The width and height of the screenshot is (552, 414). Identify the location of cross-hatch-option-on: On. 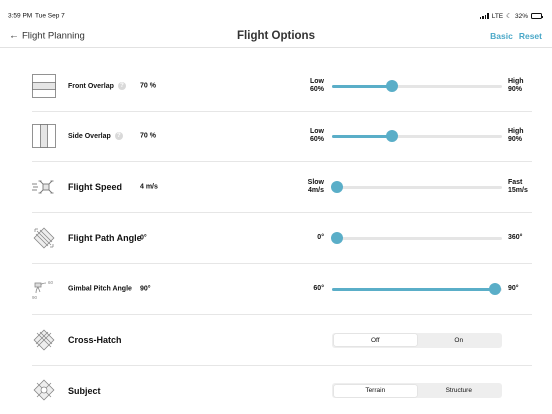
(459, 340).